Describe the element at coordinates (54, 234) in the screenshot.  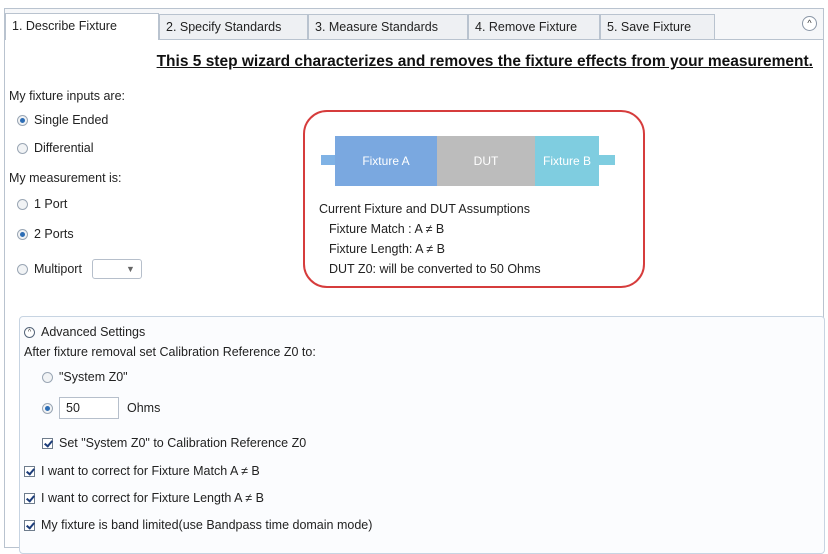
I see `two-ports-label: 2 Ports` at that location.